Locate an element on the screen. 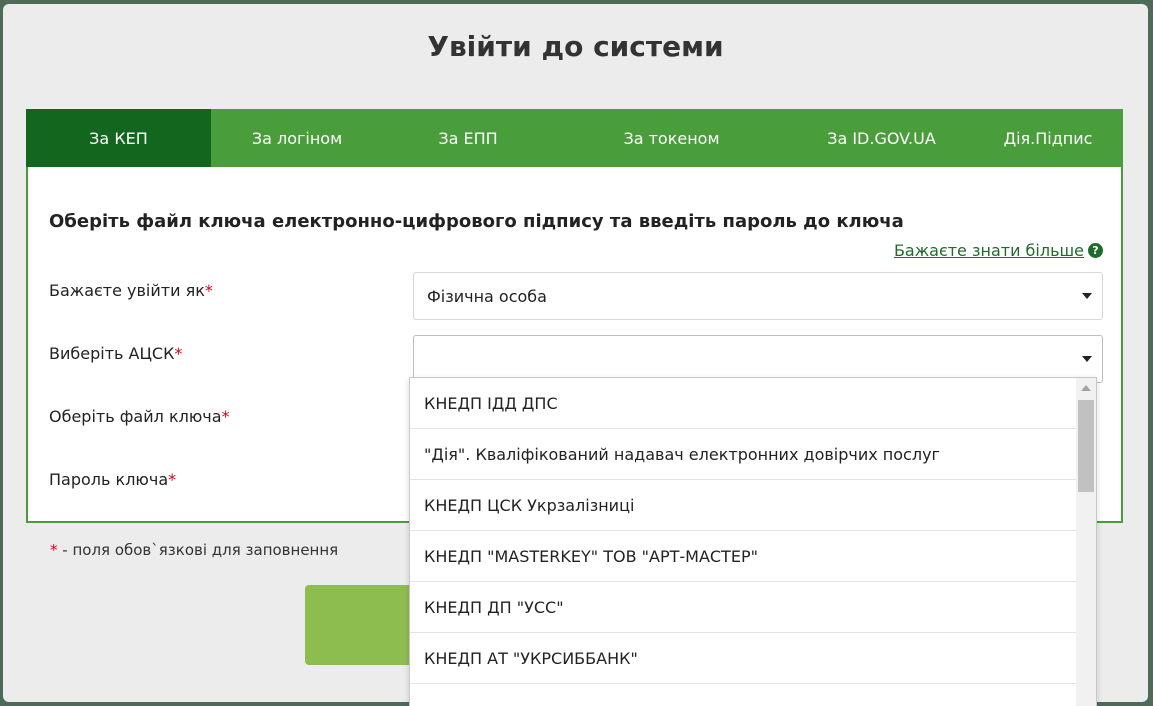 The image size is (1153, 706). acsk-option: КНЕДП ЦСК Укрзалізниці is located at coordinates (743, 505).